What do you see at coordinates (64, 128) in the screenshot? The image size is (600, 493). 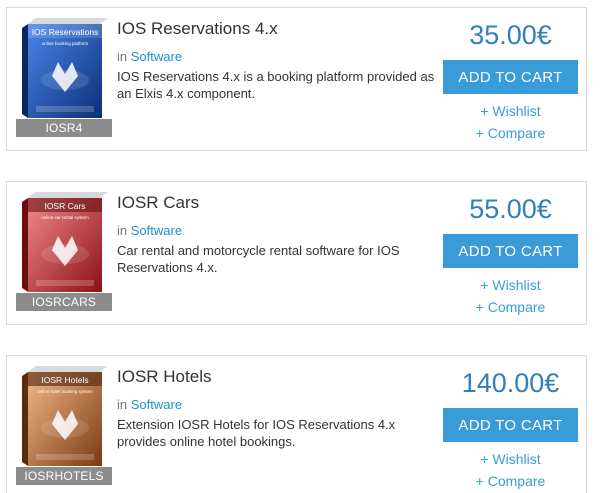 I see `sku-badge: IOSR4` at bounding box center [64, 128].